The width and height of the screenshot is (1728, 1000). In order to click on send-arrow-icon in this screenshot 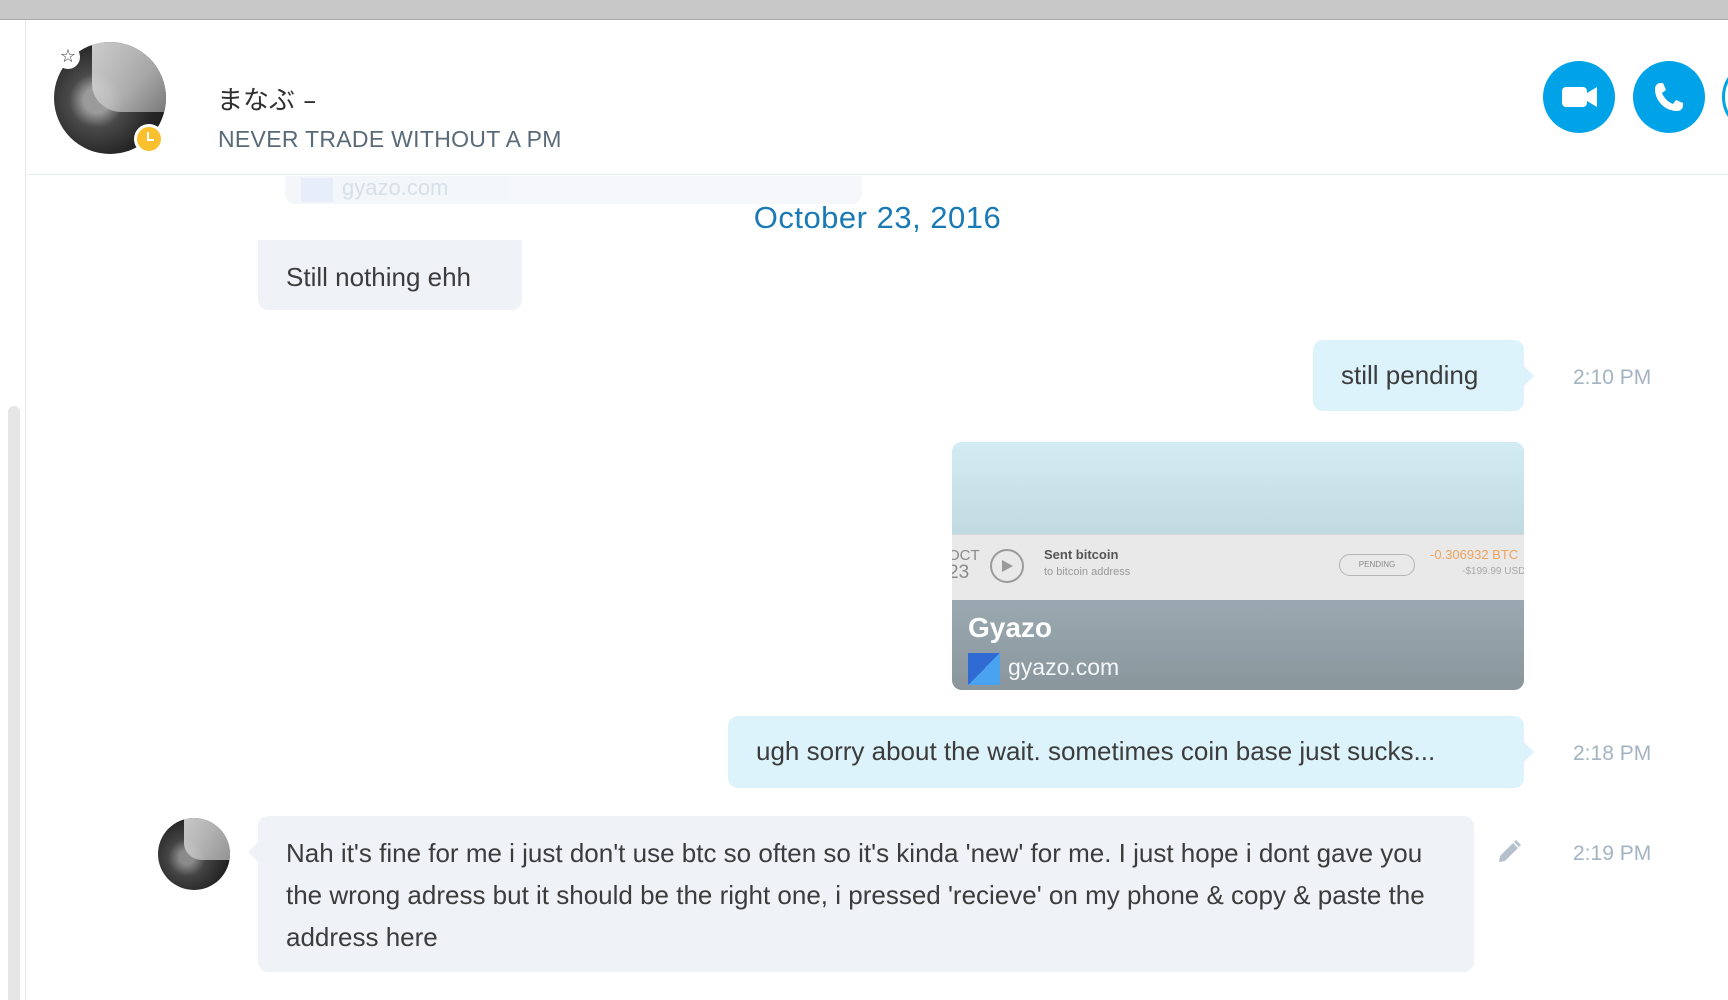, I will do `click(1007, 566)`.